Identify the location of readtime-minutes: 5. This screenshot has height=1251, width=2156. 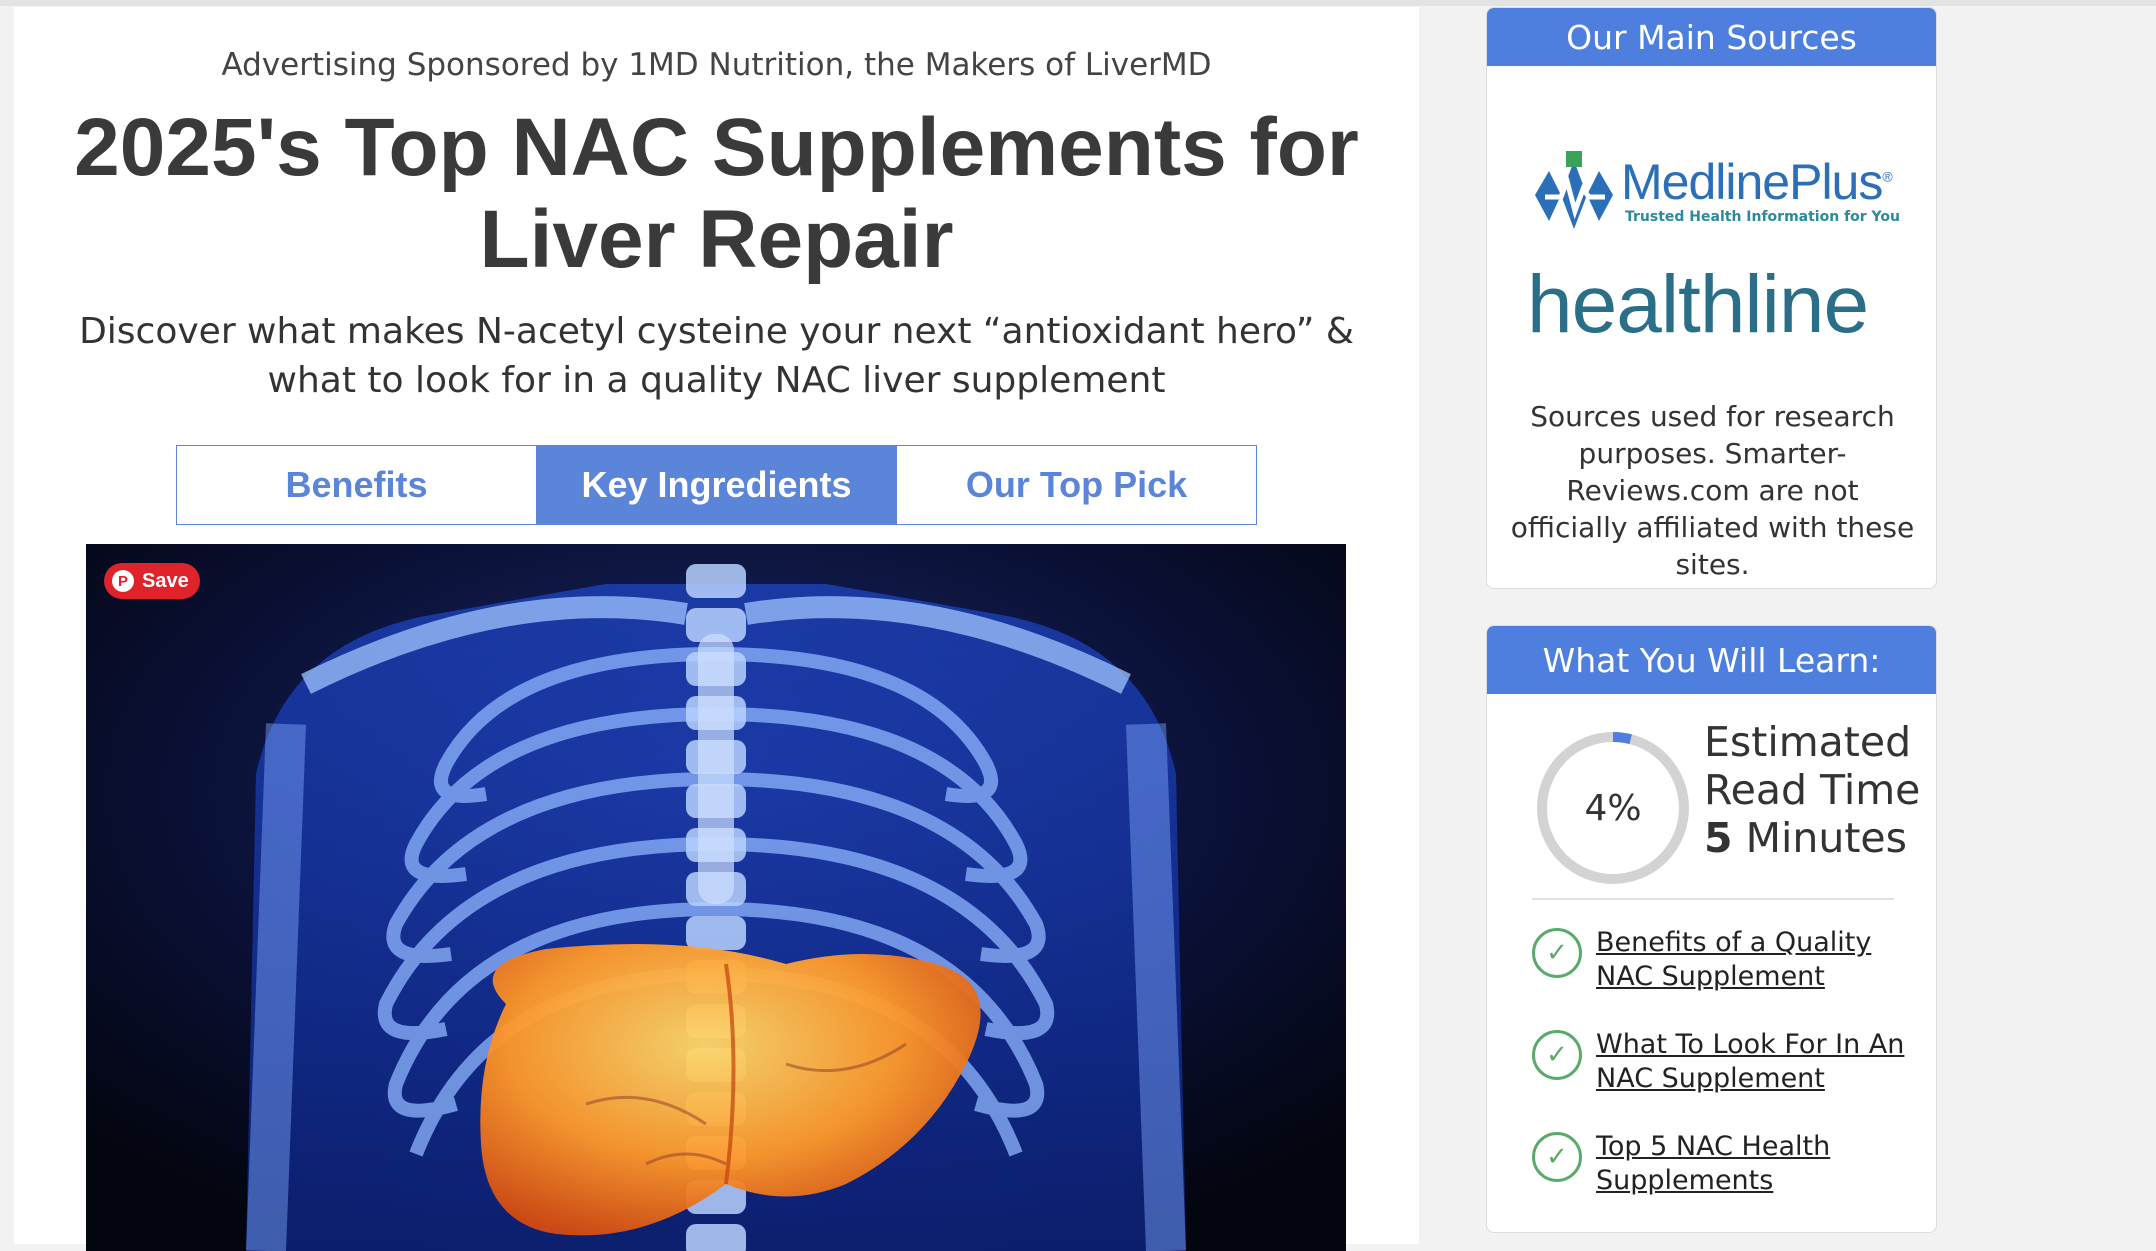
(1718, 838).